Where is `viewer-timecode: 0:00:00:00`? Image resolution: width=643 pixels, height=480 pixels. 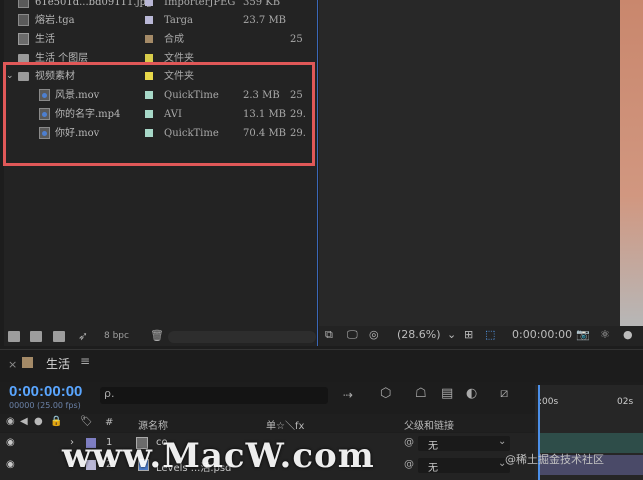 viewer-timecode: 0:00:00:00 is located at coordinates (542, 334).